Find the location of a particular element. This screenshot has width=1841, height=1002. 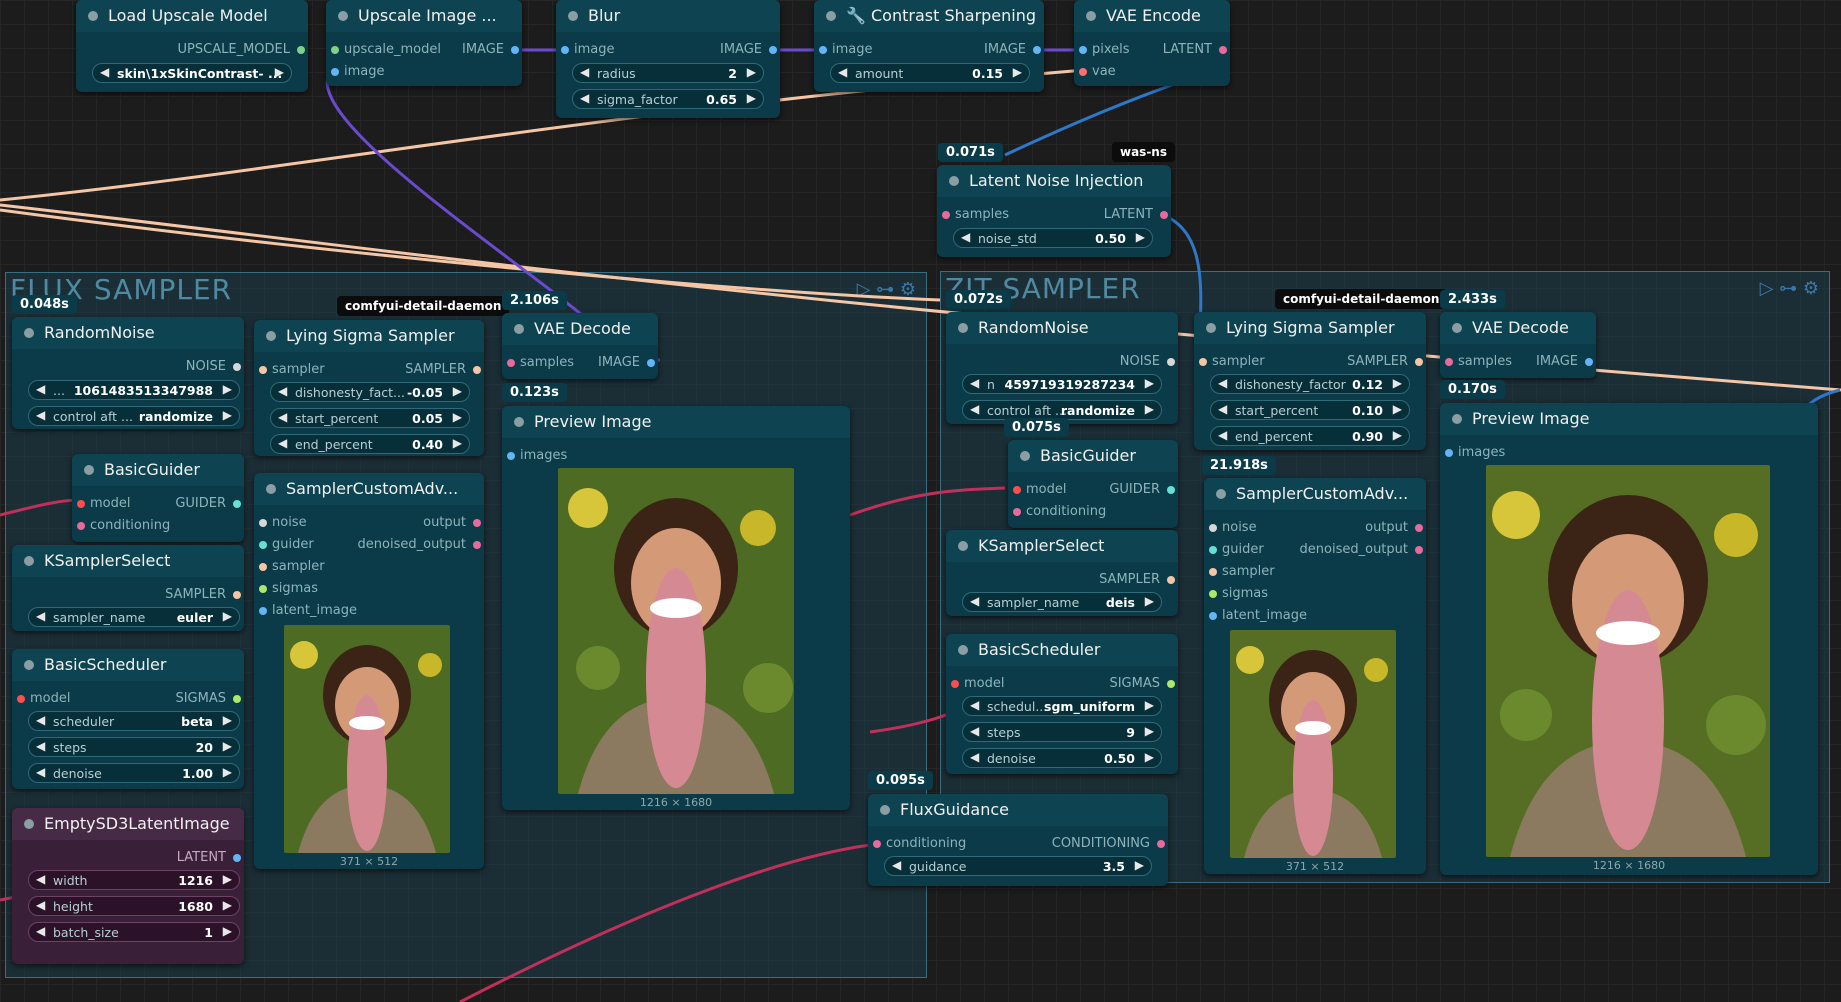

sampler-name-widget: ◀ sampler_name deis ▶ is located at coordinates (1062, 602).